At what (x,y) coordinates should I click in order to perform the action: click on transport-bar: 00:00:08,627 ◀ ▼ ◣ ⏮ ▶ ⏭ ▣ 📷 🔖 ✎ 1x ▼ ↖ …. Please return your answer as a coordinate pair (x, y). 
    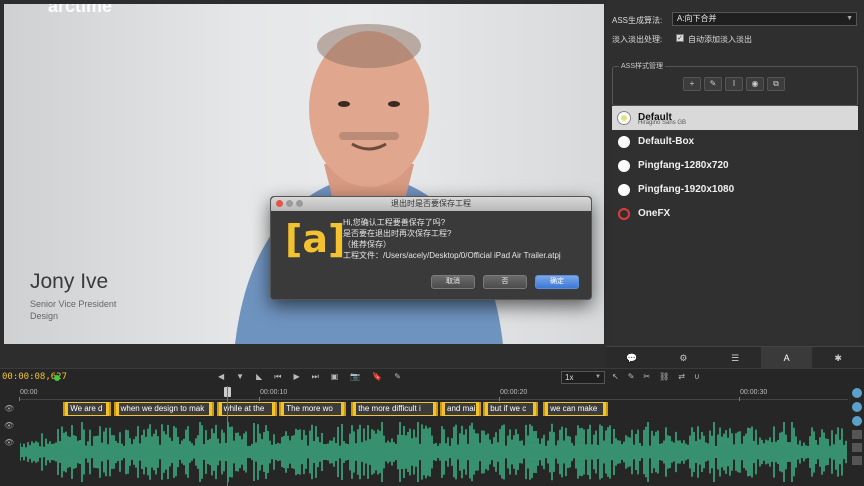
    Looking at the image, I should click on (432, 377).